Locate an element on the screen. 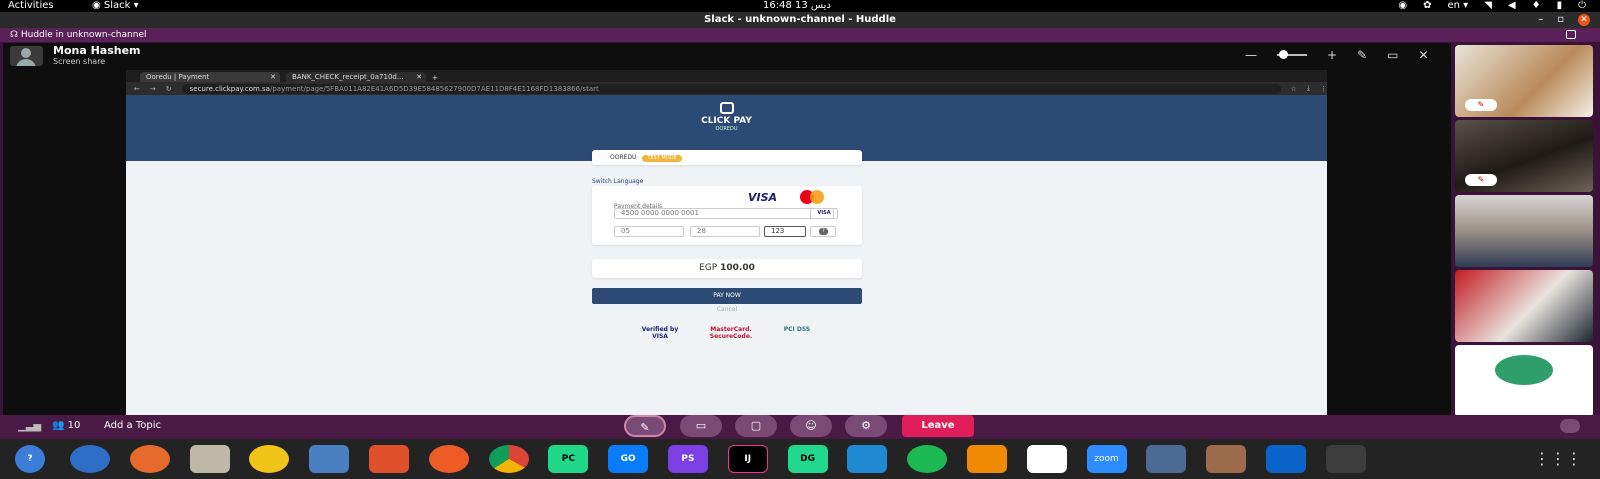 This screenshot has width=1600, height=479. software-icon is located at coordinates (388, 459).